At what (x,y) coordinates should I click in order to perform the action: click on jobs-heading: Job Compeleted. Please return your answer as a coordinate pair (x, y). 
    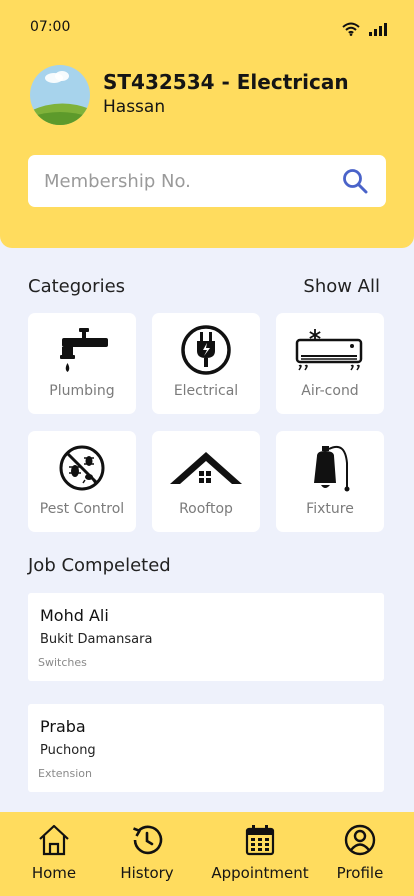
    Looking at the image, I should click on (99, 565).